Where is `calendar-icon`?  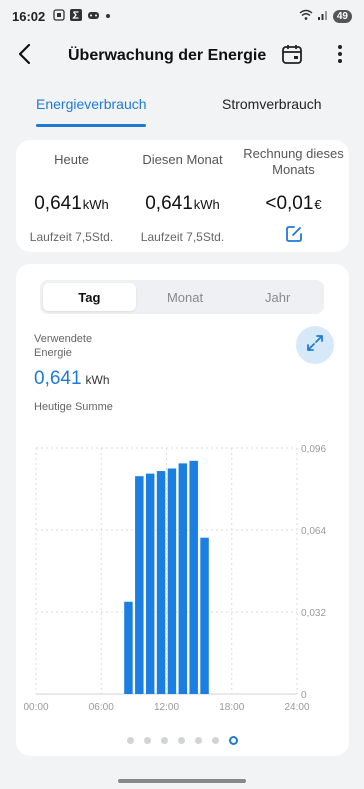
calendar-icon is located at coordinates (292, 56).